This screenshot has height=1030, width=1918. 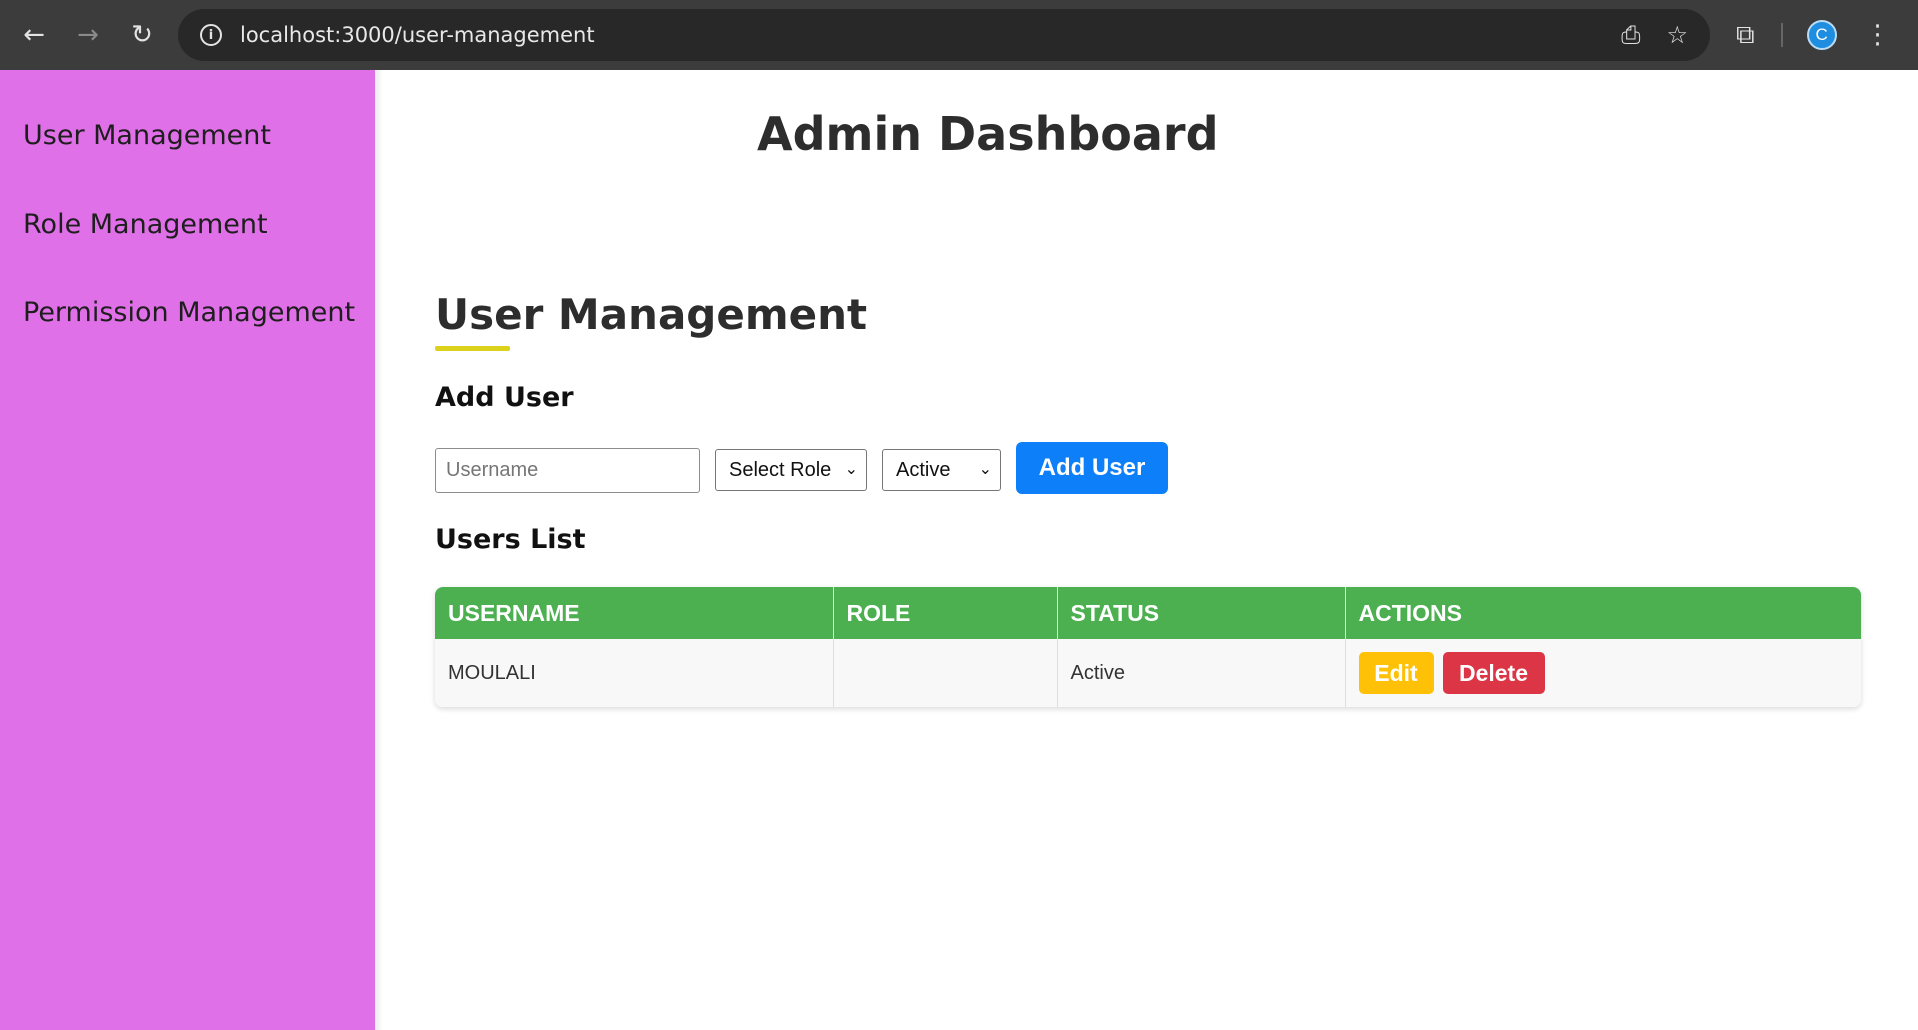 I want to click on url-text: localhost:3000/user-management, so click(x=417, y=35).